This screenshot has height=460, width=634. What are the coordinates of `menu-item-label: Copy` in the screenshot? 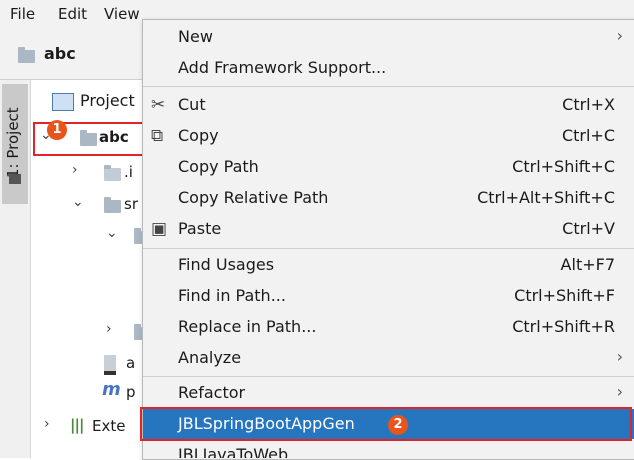 It's located at (198, 135).